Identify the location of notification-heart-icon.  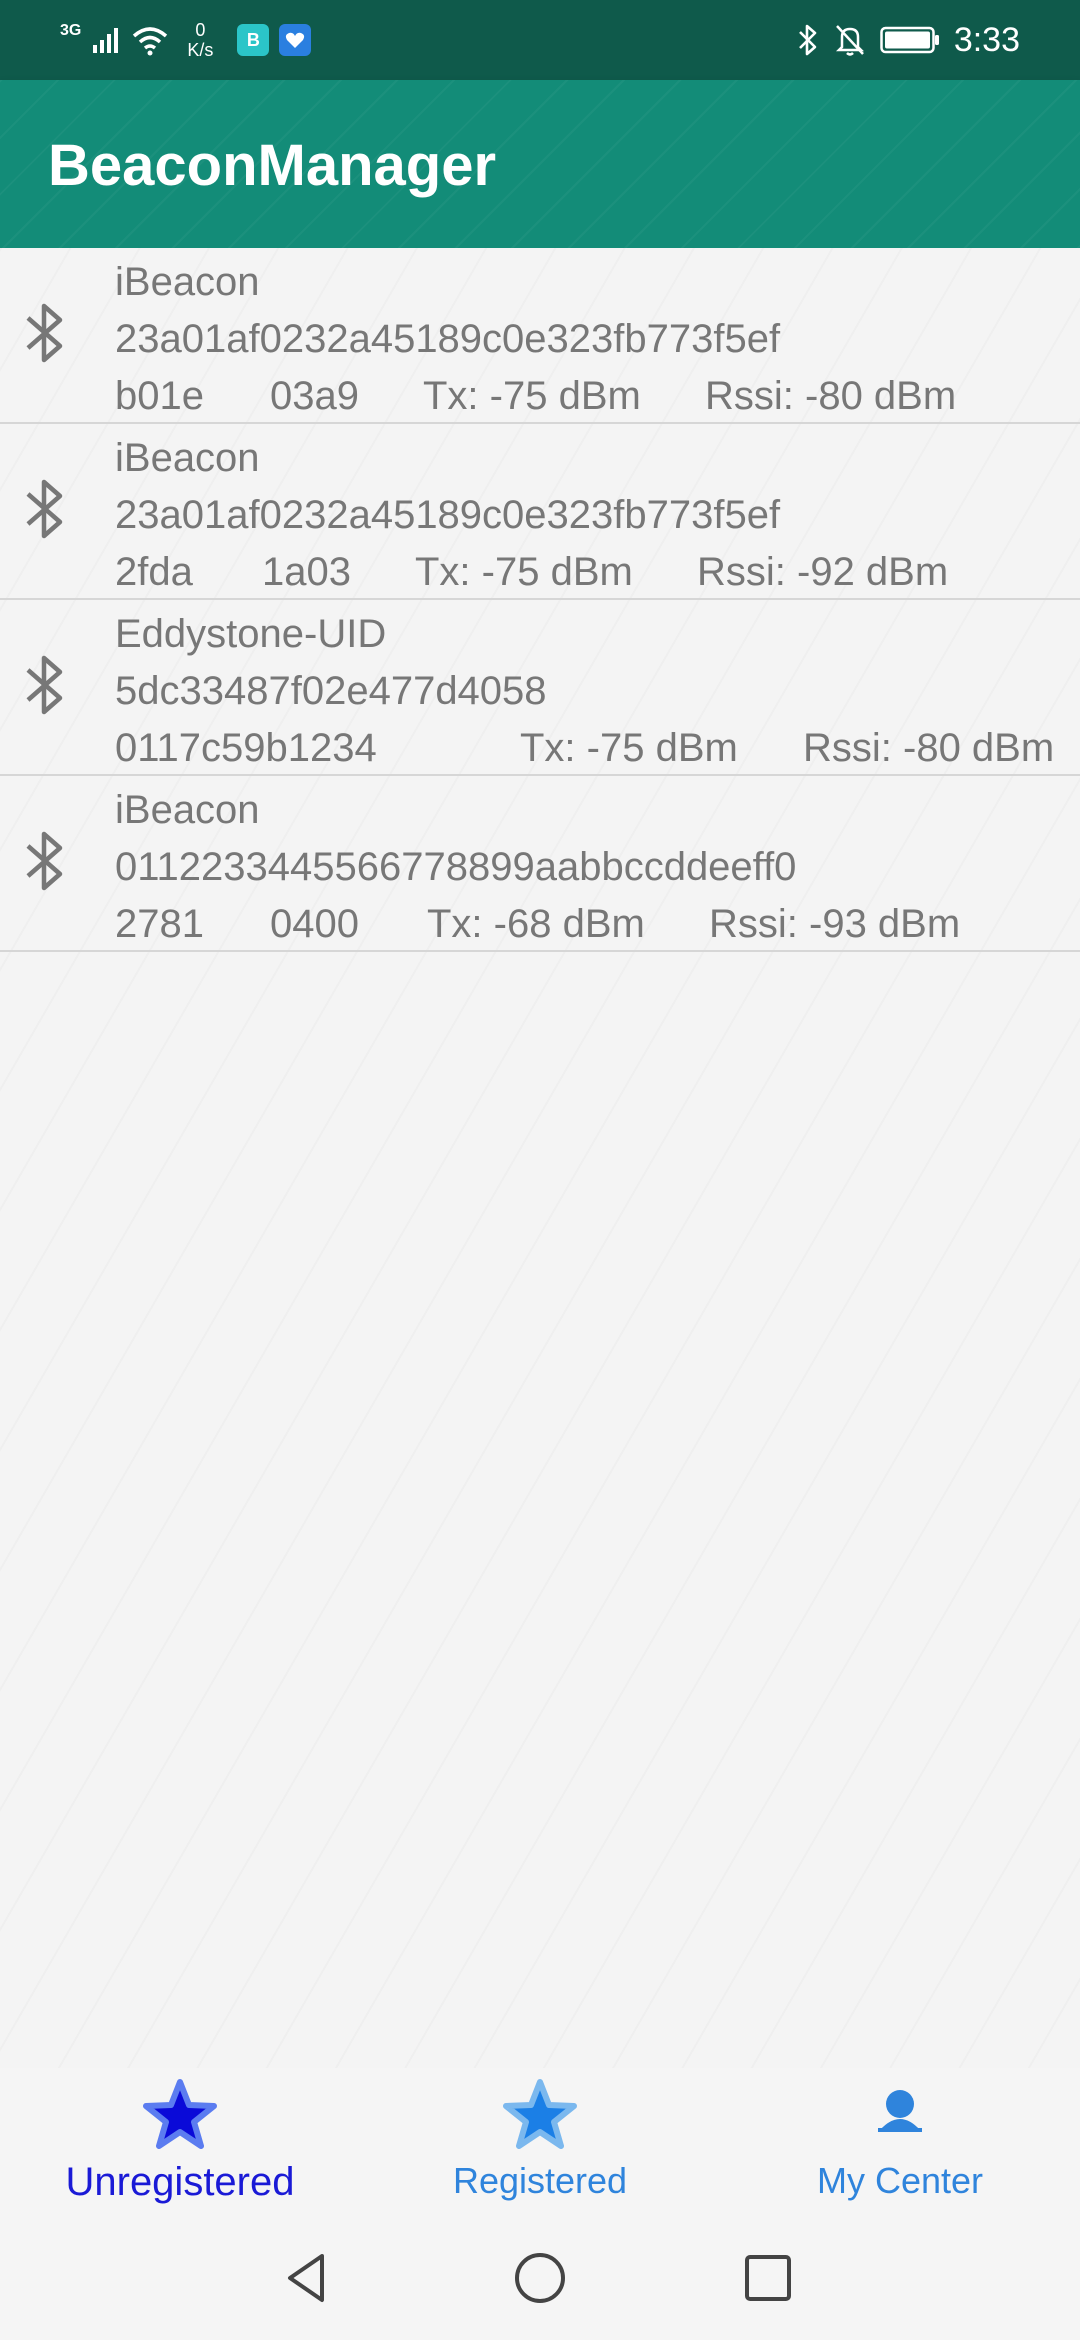
(295, 40).